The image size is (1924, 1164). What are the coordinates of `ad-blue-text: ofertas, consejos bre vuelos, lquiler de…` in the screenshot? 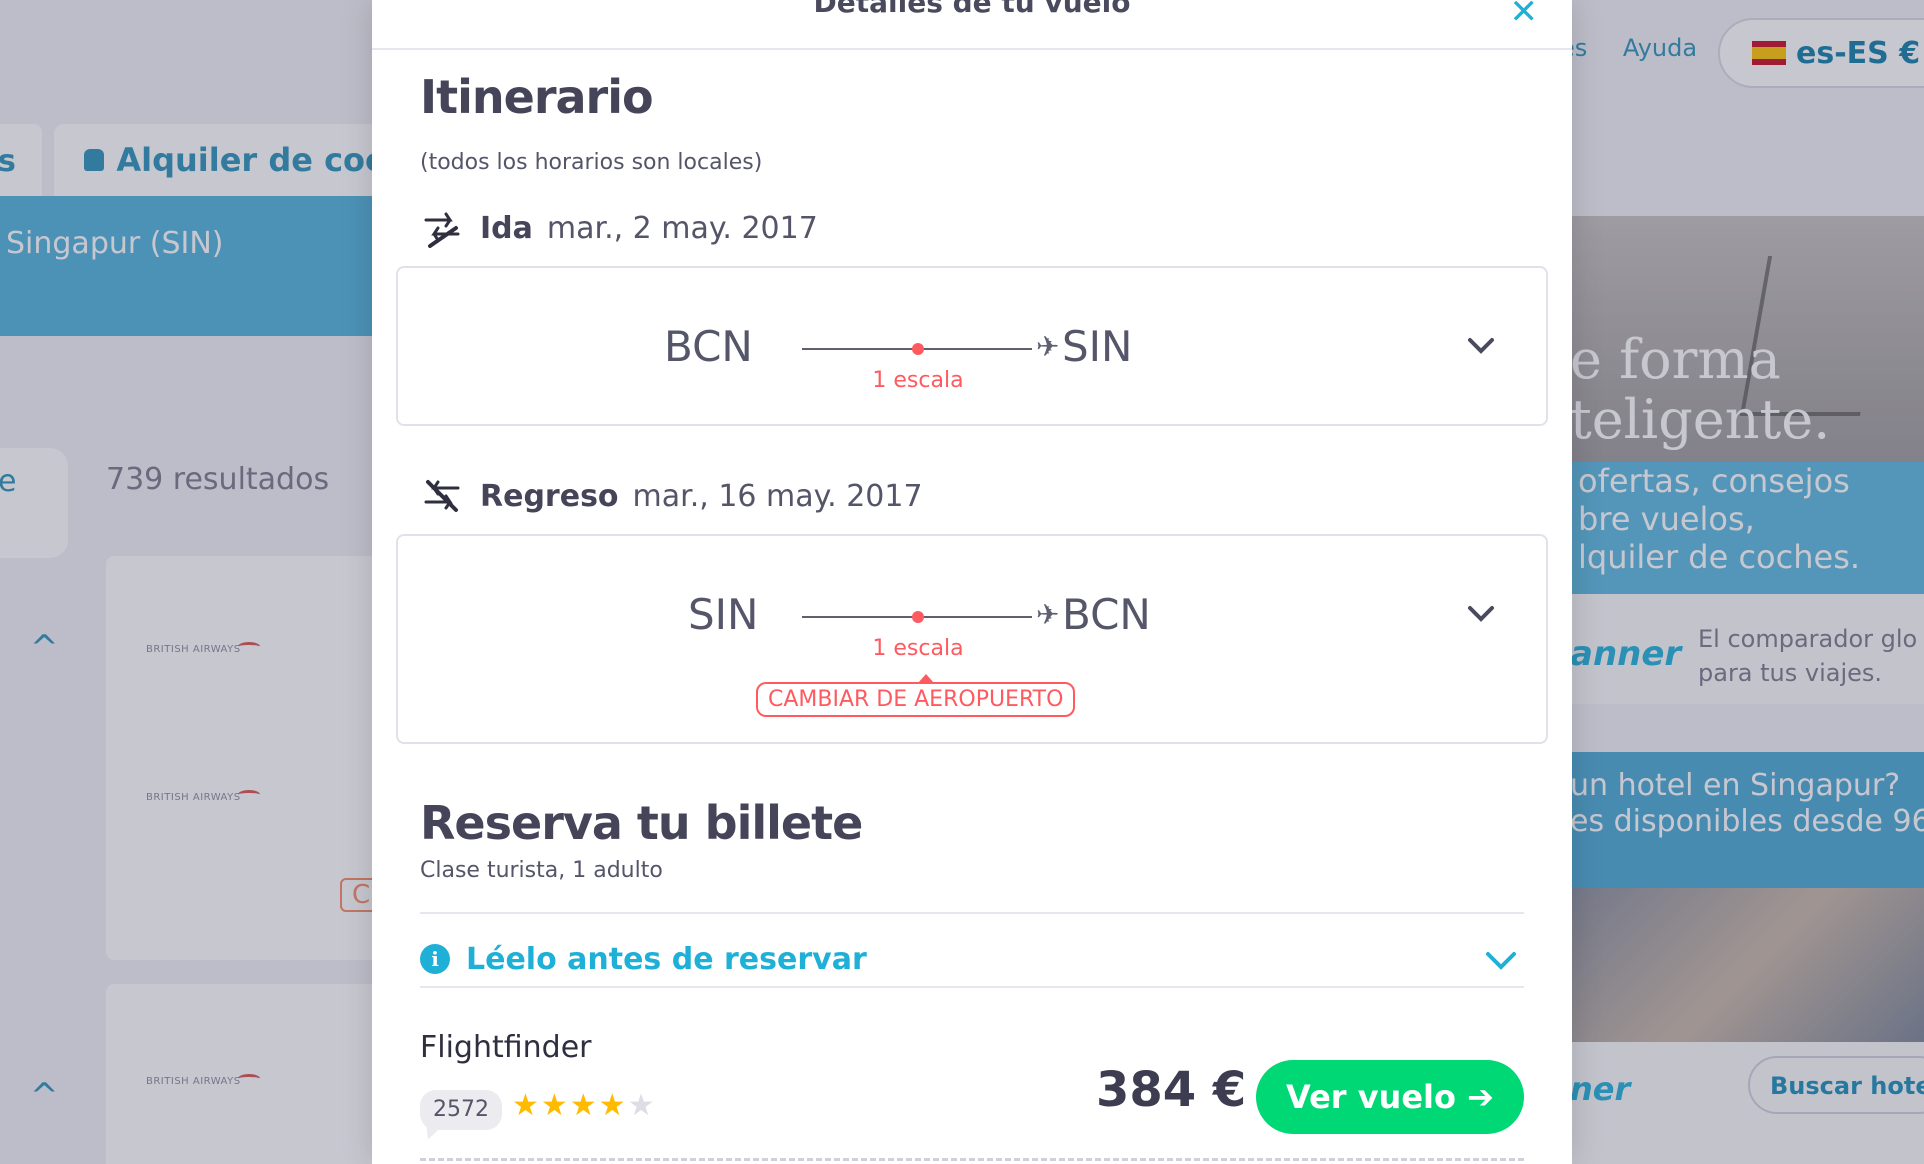 It's located at (1747, 528).